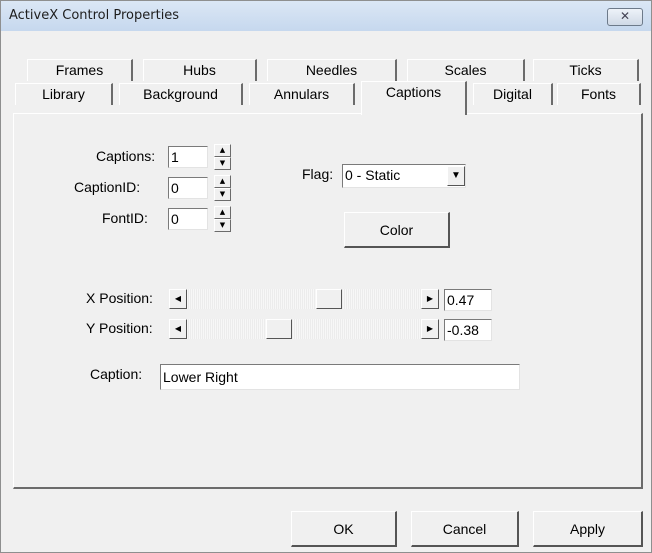 The height and width of the screenshot is (553, 652). I want to click on tab-hubs: Hubs, so click(200, 70).